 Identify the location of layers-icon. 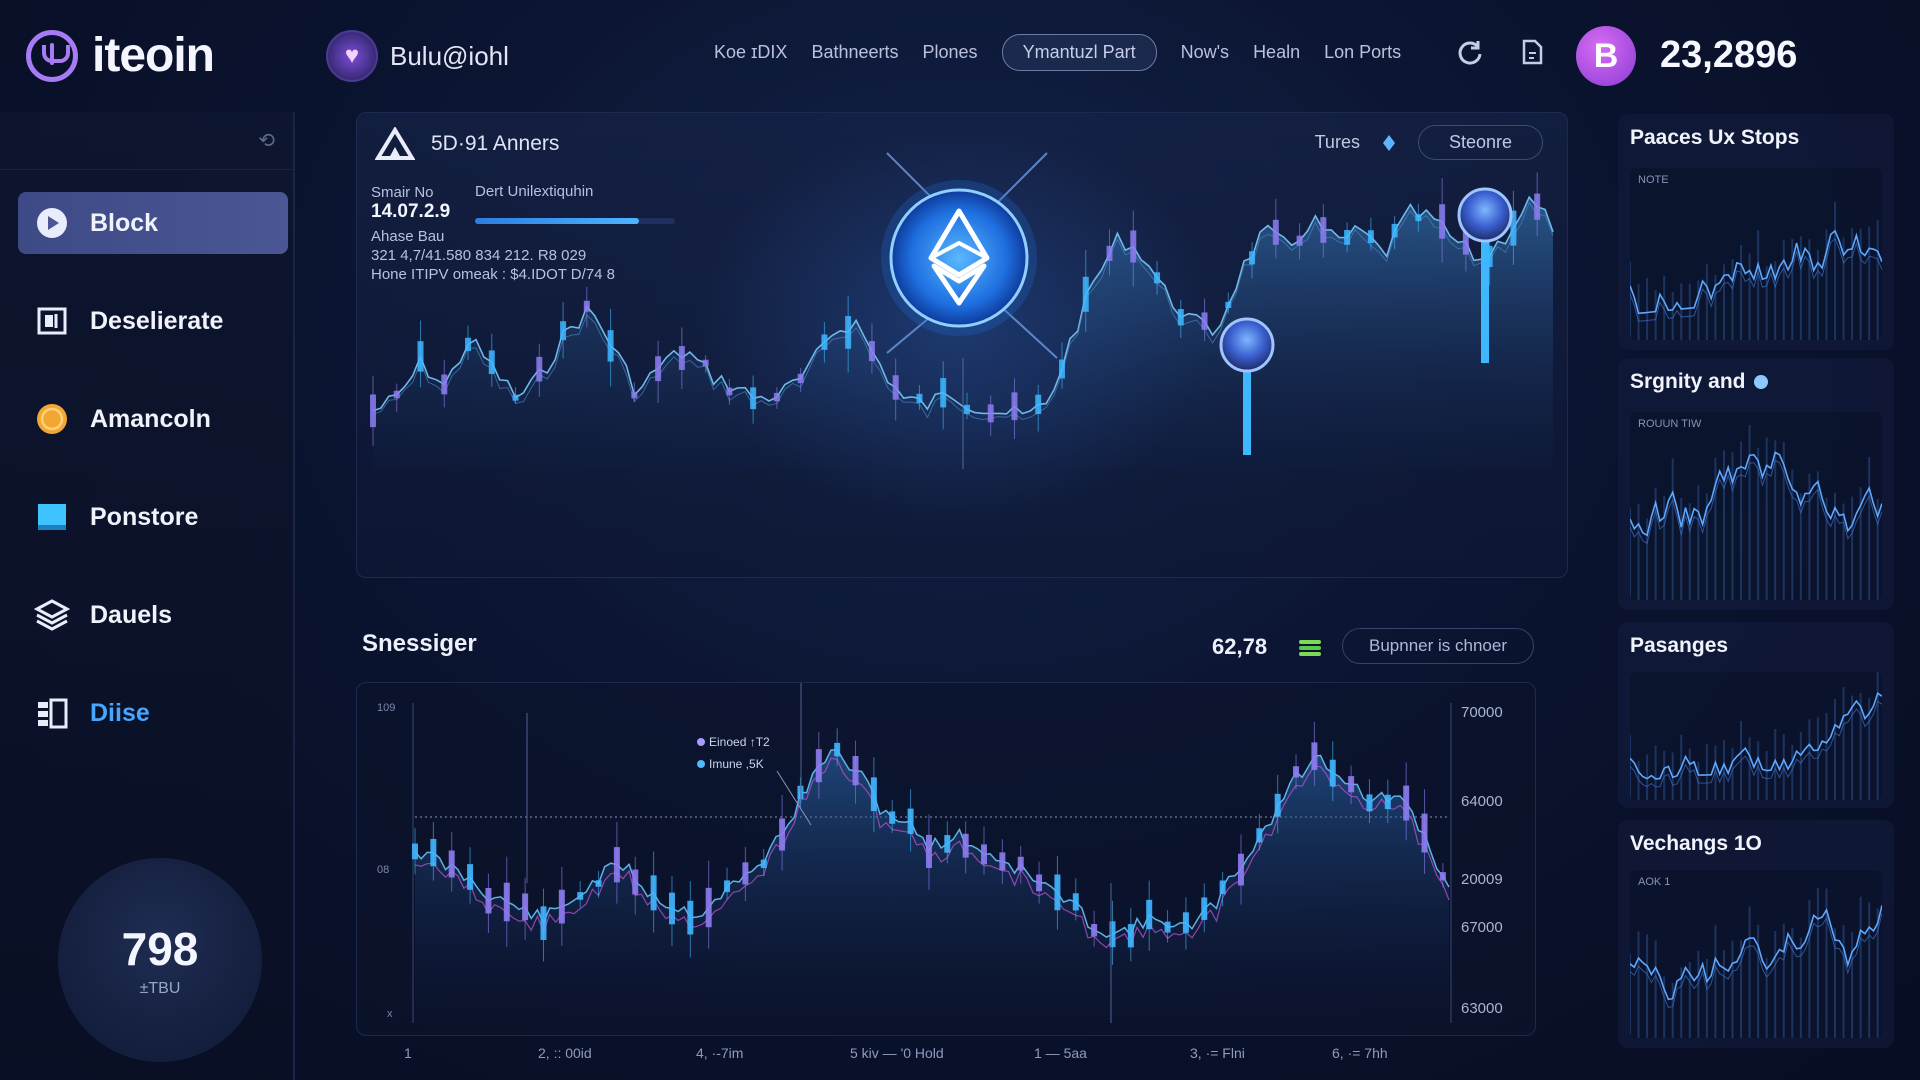
(52, 615).